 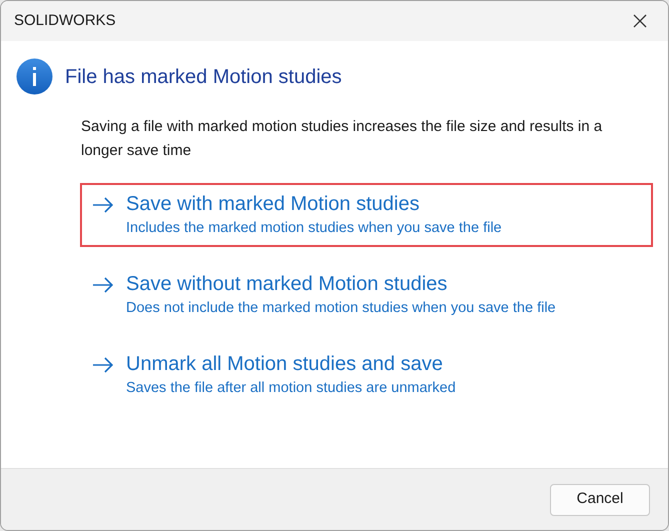 I want to click on command-link: Save with marked Motion studies Includes the marked motion studies when you save the file, so click(x=366, y=215).